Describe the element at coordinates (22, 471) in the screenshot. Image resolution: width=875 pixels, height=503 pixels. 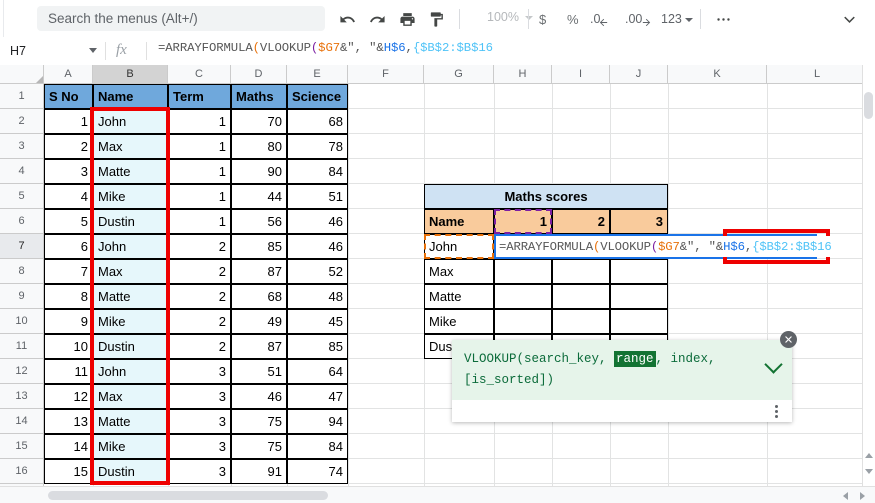
I see `row-header-16: 16` at that location.